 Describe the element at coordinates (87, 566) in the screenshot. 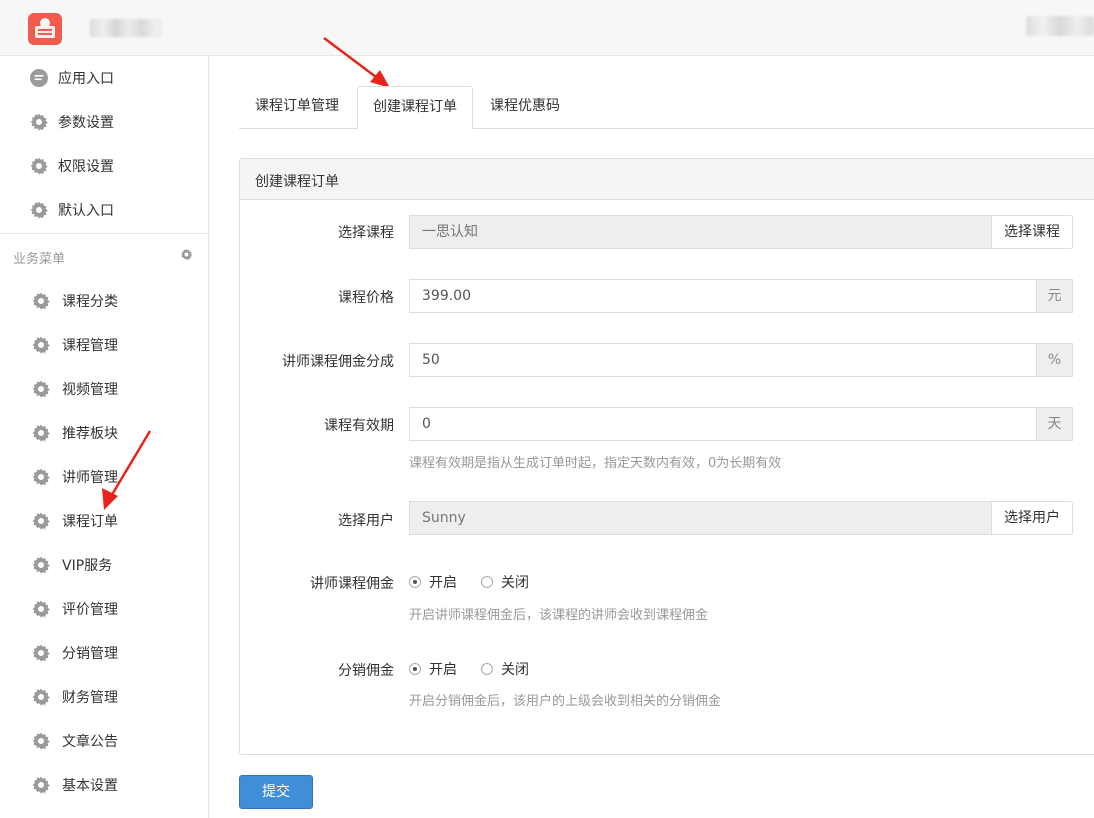

I see `sidebar-item-label: VIP服务` at that location.